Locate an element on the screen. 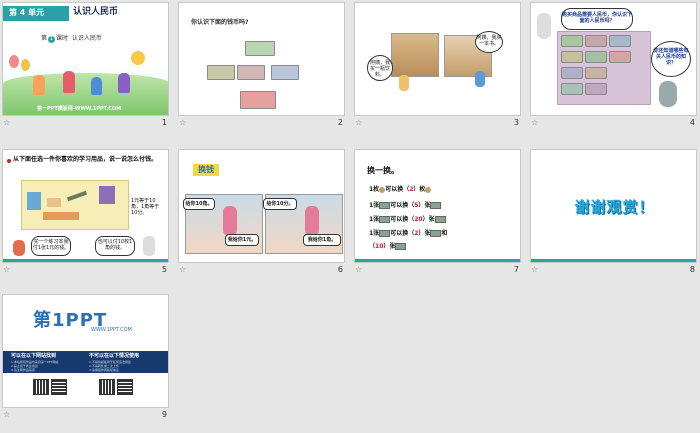  col-right-line-3: 3.请保留作者版权信息 is located at coordinates (104, 370).